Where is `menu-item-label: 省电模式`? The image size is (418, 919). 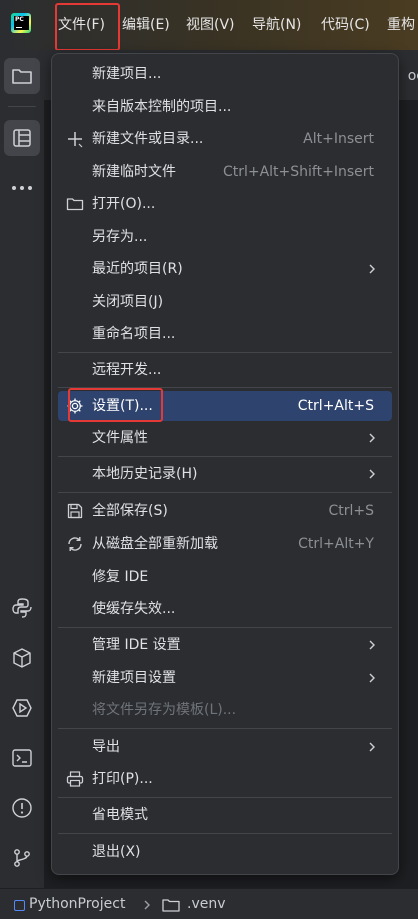
menu-item-label: 省电模式 is located at coordinates (120, 815).